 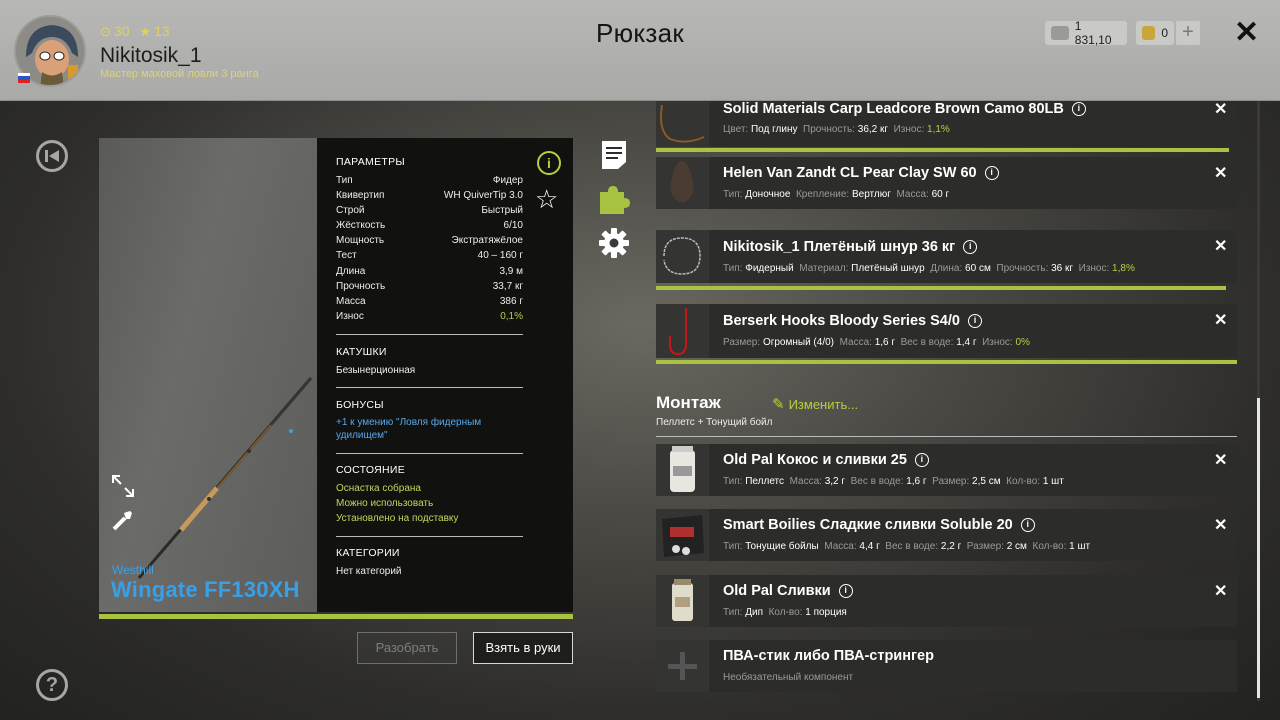 What do you see at coordinates (133, 570) in the screenshot?
I see `rod-brand: Westhill` at bounding box center [133, 570].